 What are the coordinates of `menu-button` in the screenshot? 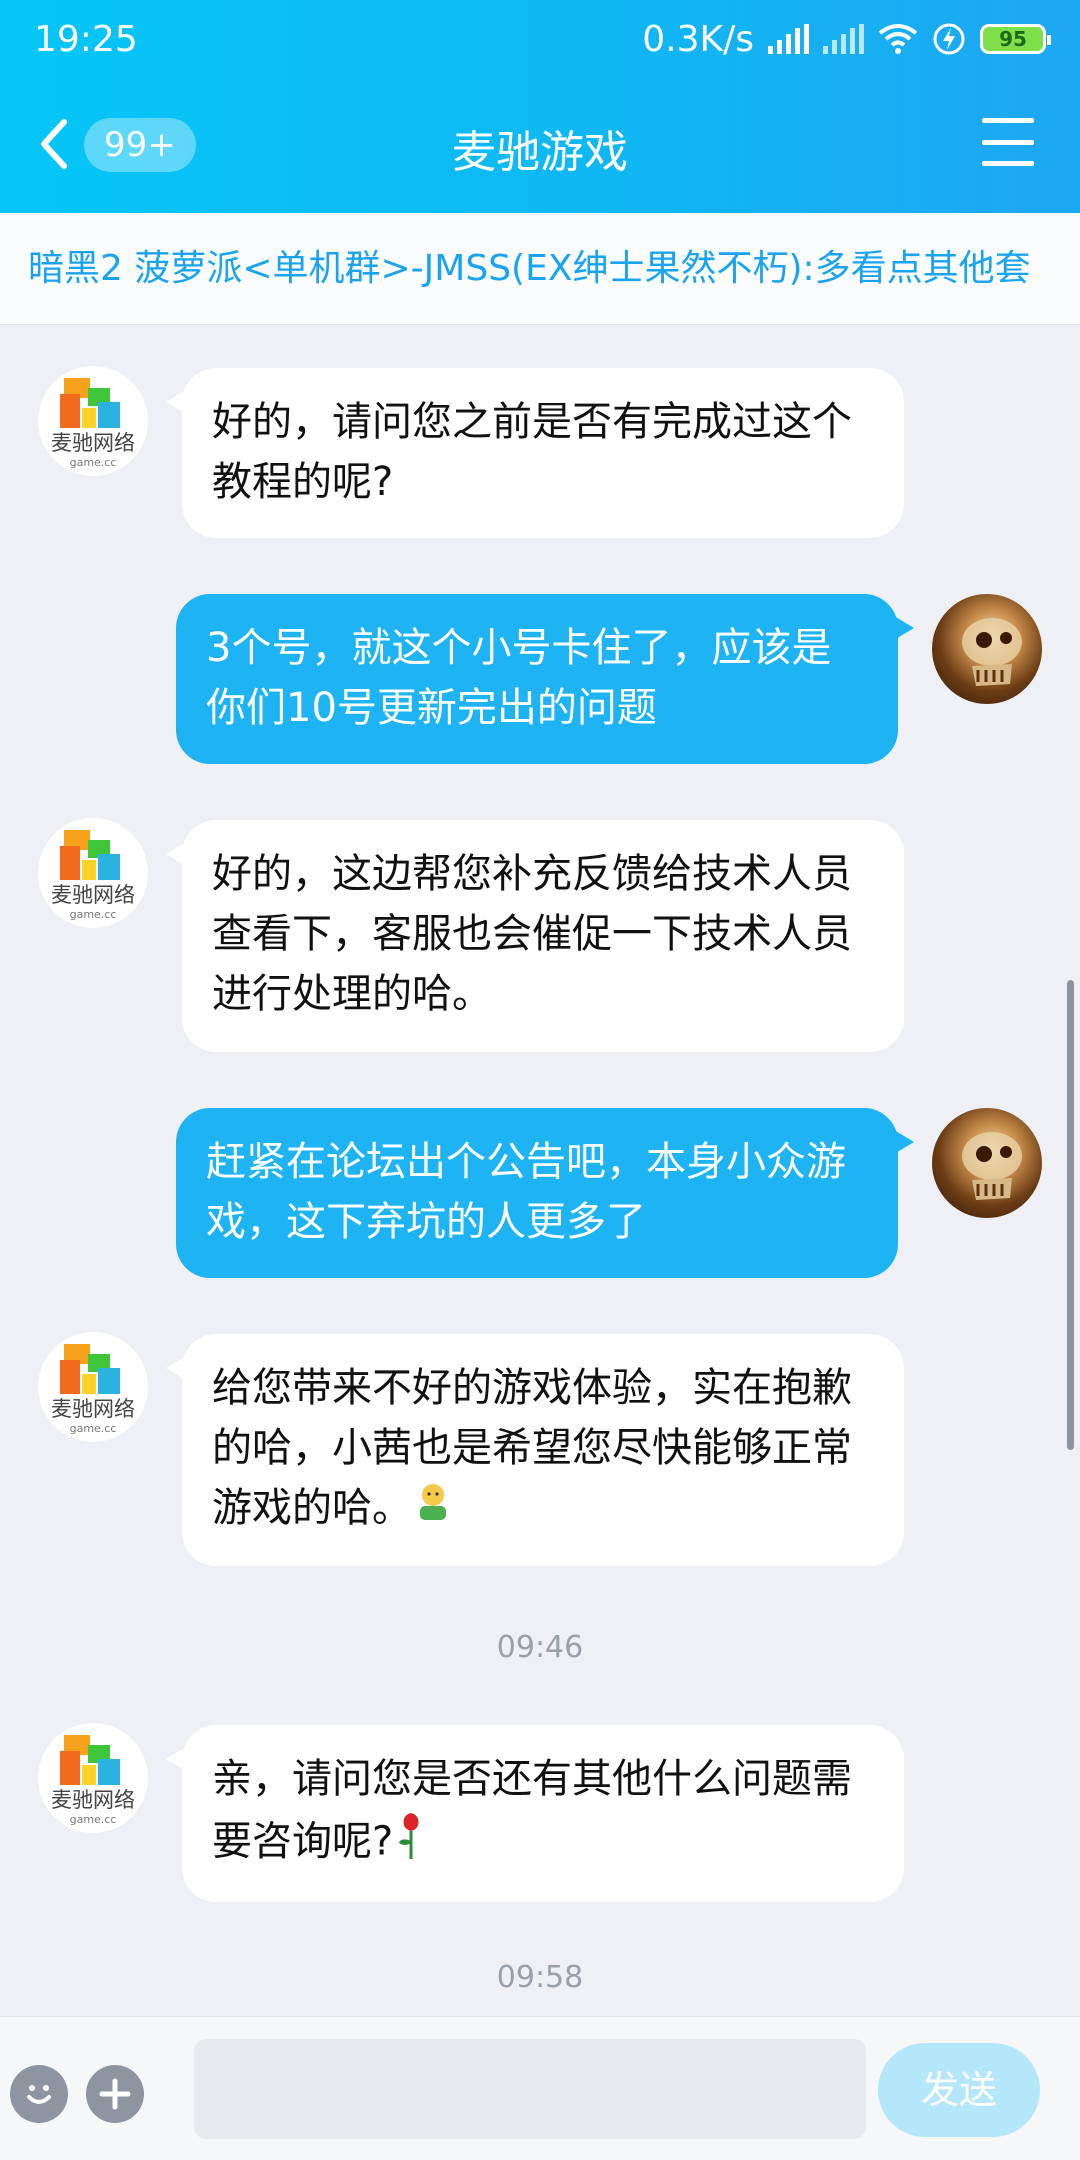 It's located at (1008, 142).